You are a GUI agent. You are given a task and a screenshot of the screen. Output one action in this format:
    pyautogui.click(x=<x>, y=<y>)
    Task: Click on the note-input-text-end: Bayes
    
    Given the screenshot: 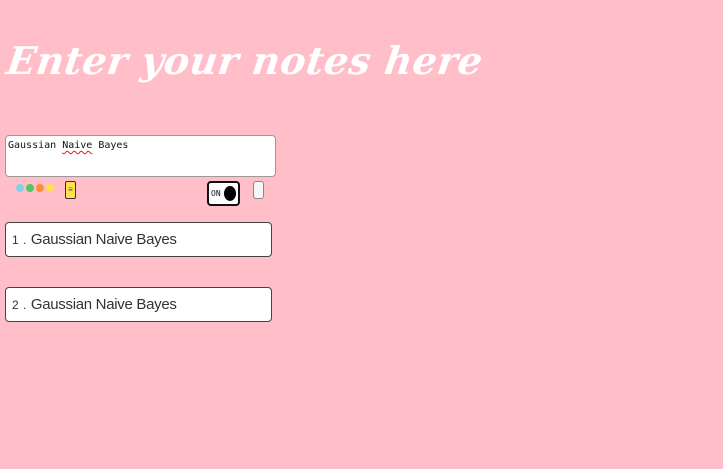 What is the action you would take?
    pyautogui.click(x=110, y=145)
    